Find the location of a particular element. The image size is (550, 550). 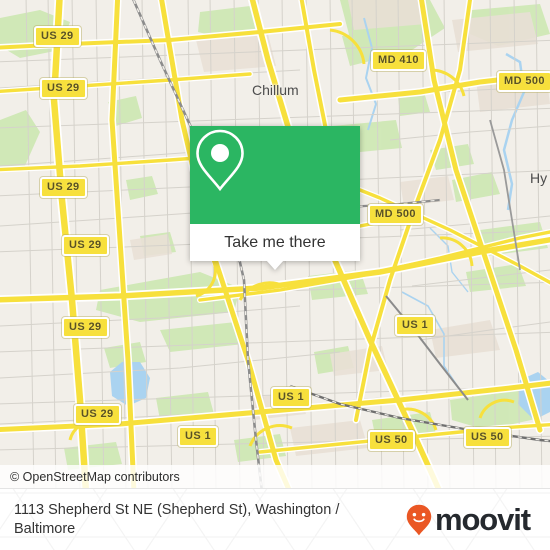

moovit-logo: moovit is located at coordinates (471, 520).